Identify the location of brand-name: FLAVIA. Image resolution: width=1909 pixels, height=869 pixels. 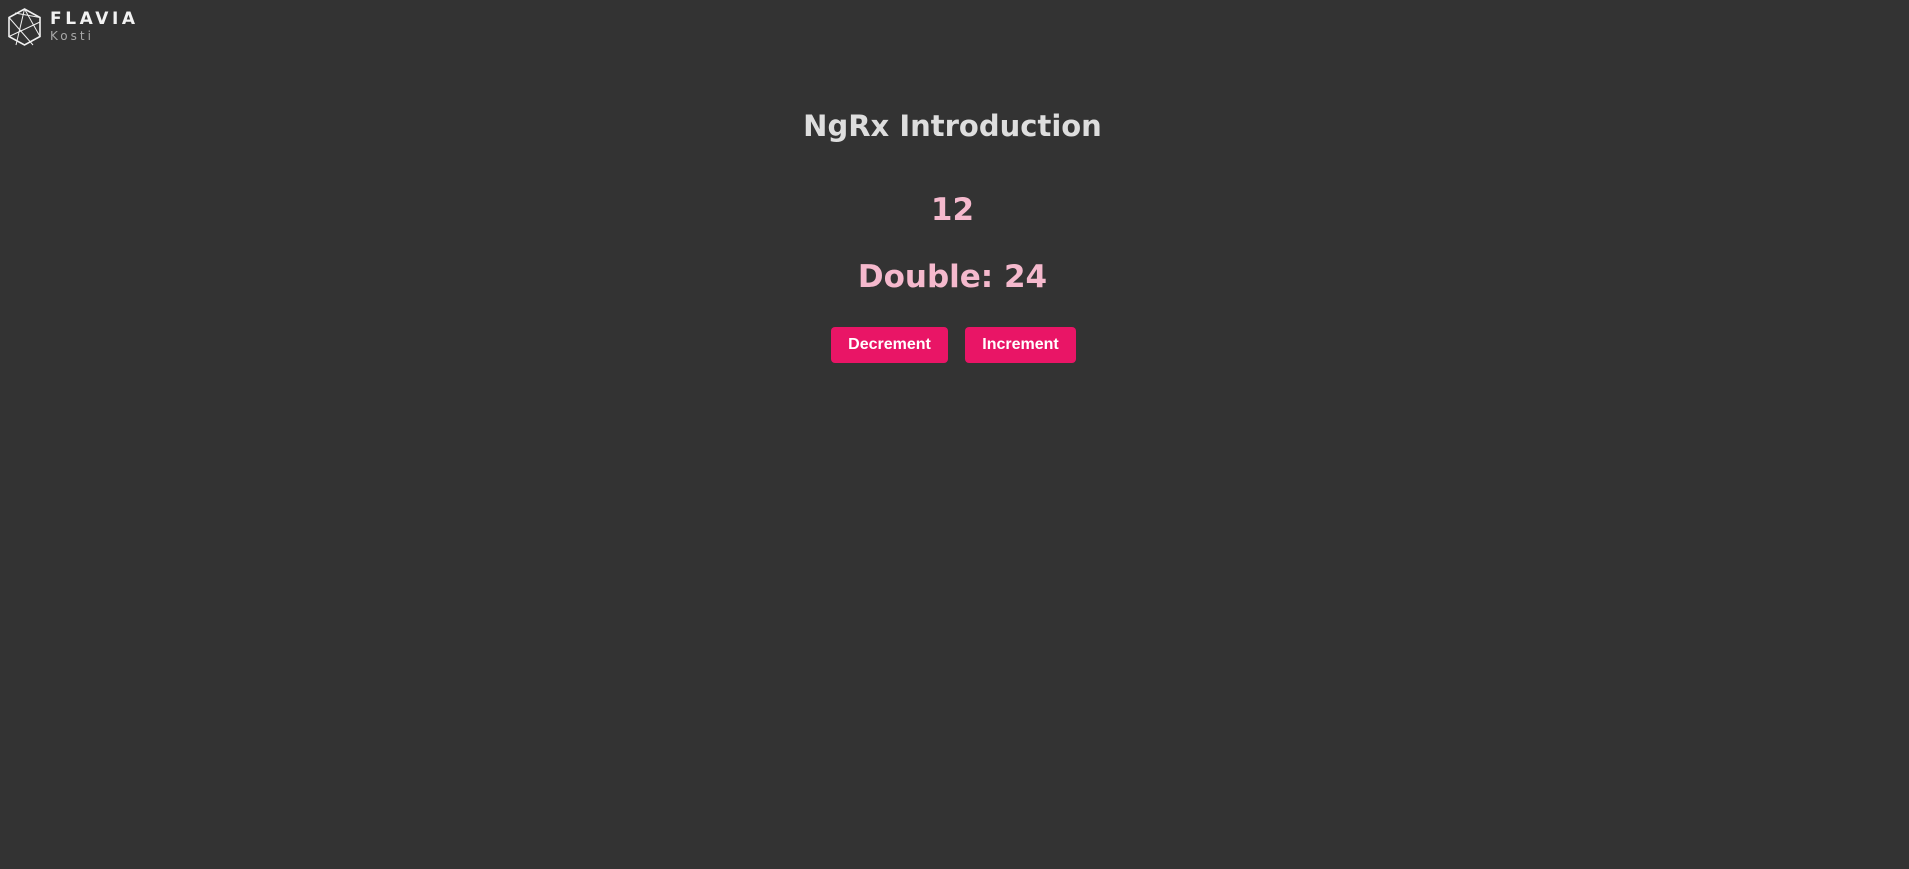
(94, 19).